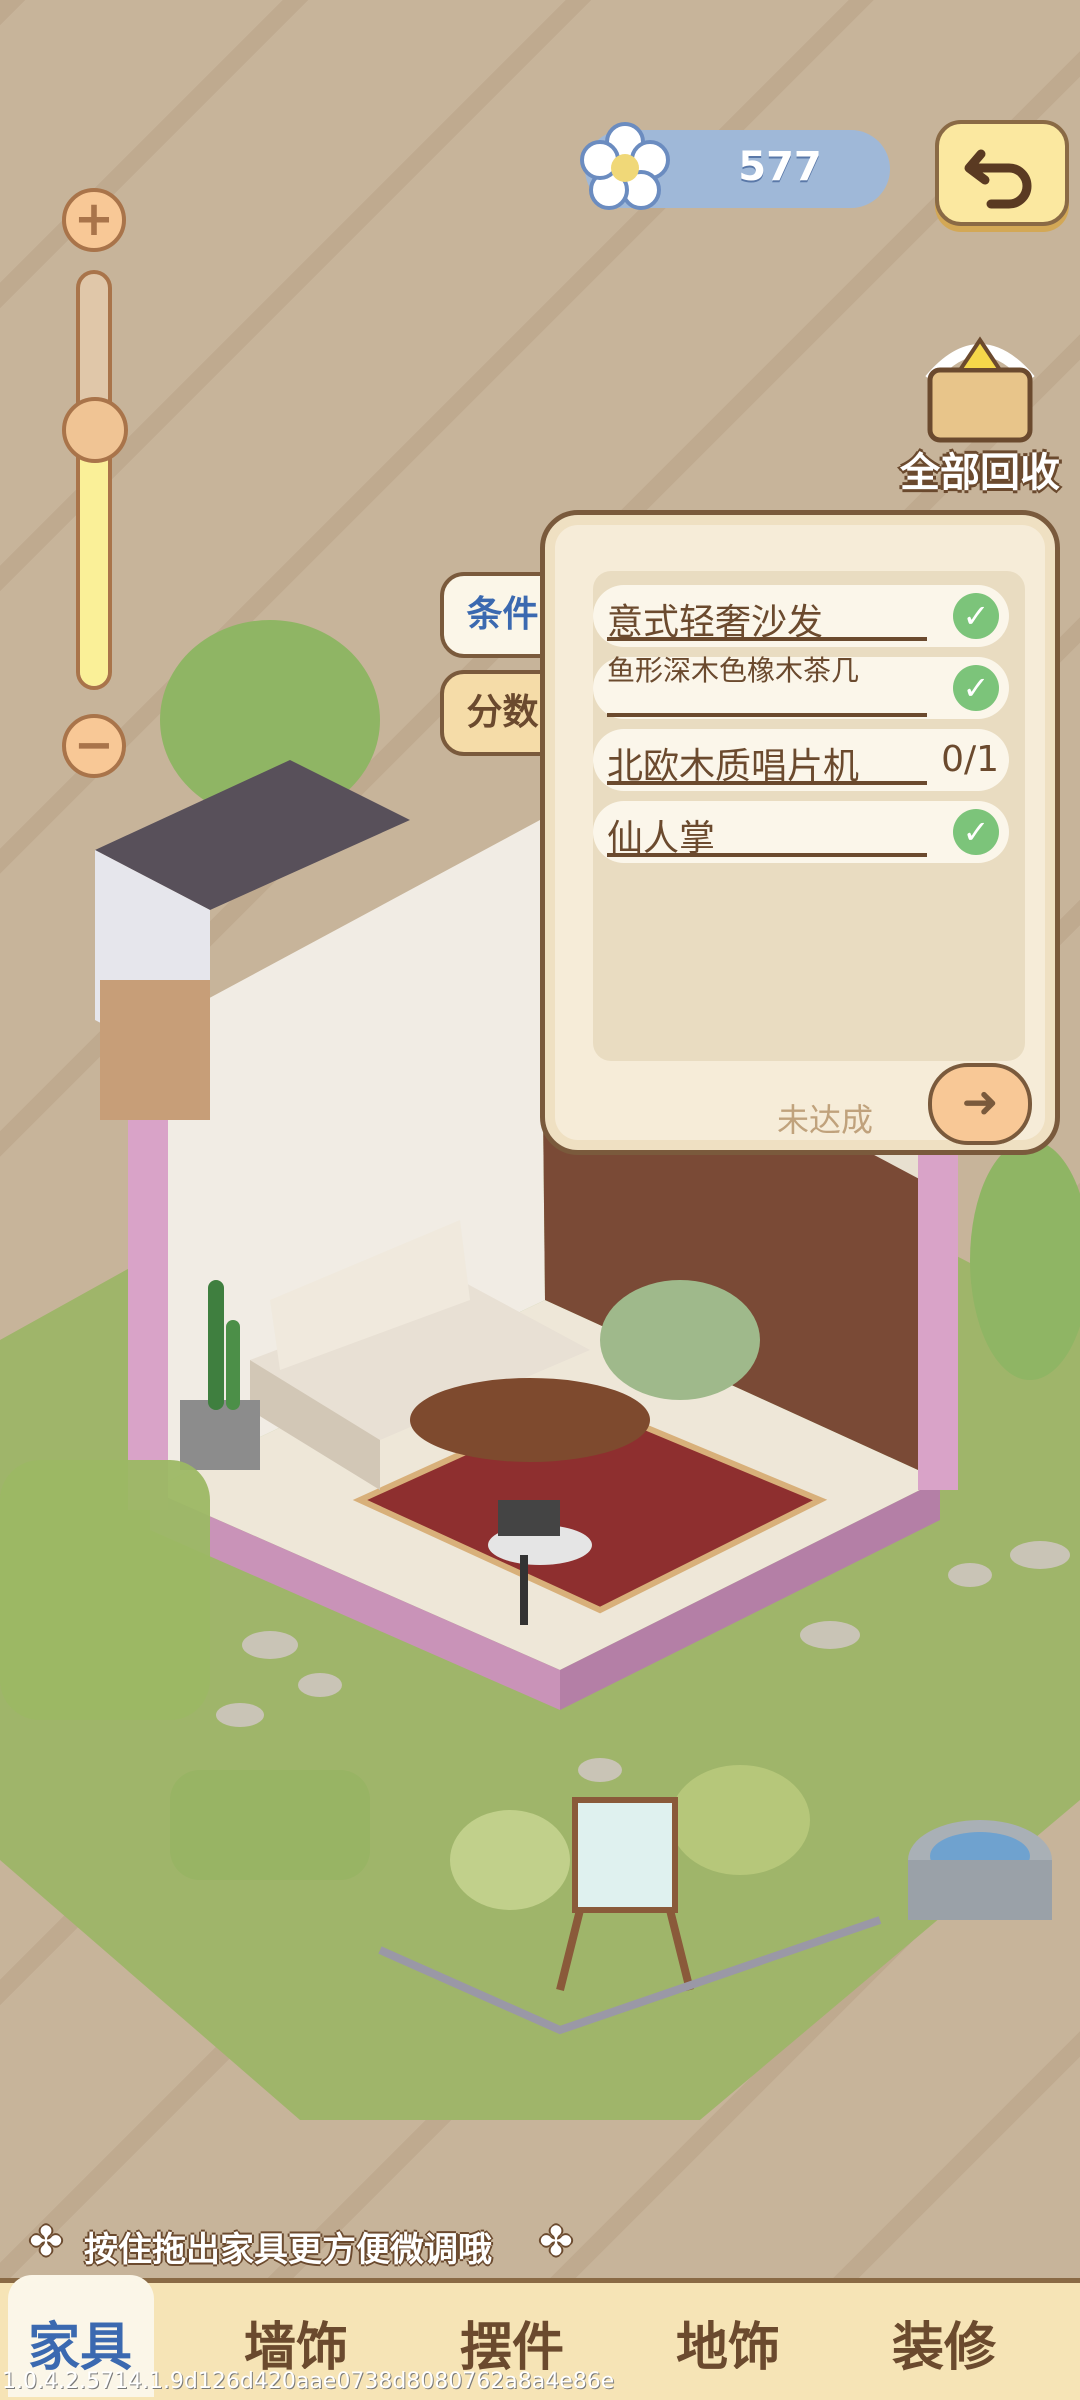 The image size is (1080, 2400). What do you see at coordinates (105, 1590) in the screenshot?
I see `hedge-left` at bounding box center [105, 1590].